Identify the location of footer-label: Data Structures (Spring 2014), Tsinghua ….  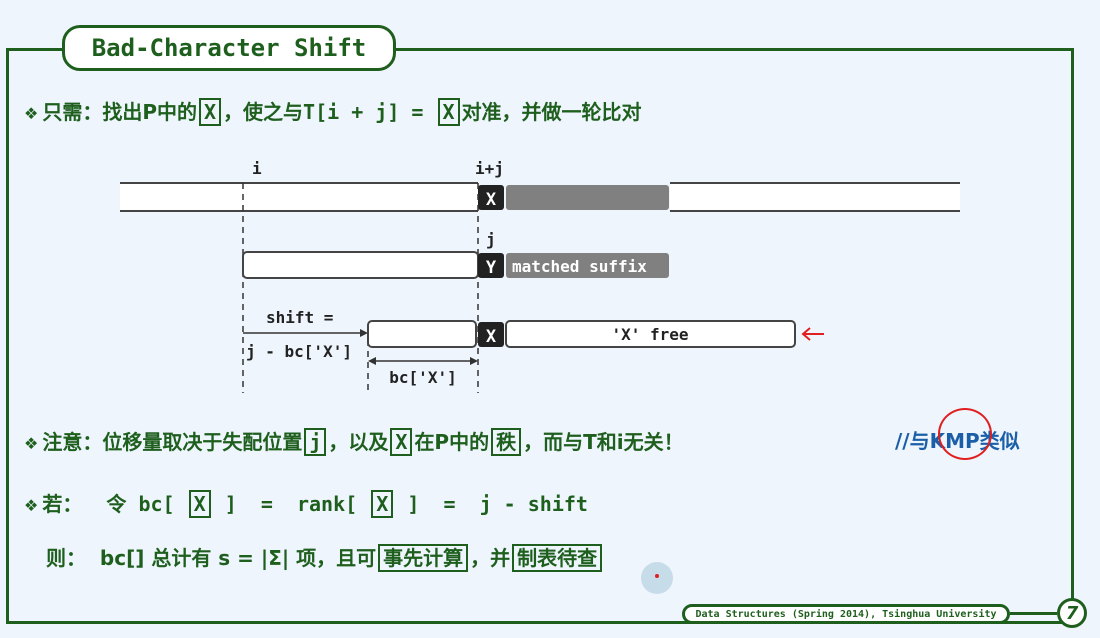
(846, 614).